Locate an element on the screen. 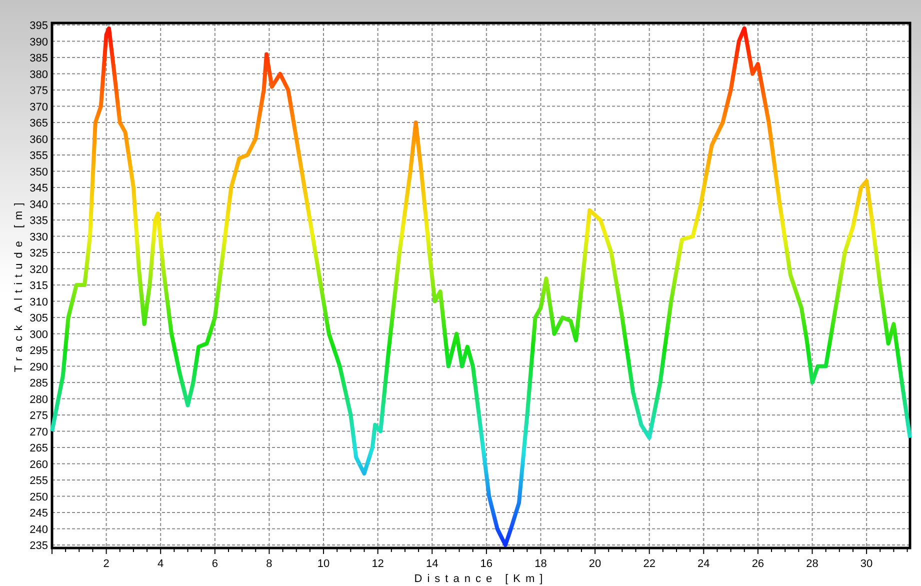 The width and height of the screenshot is (921, 586). y-tick-label: 265 is located at coordinates (39, 448).